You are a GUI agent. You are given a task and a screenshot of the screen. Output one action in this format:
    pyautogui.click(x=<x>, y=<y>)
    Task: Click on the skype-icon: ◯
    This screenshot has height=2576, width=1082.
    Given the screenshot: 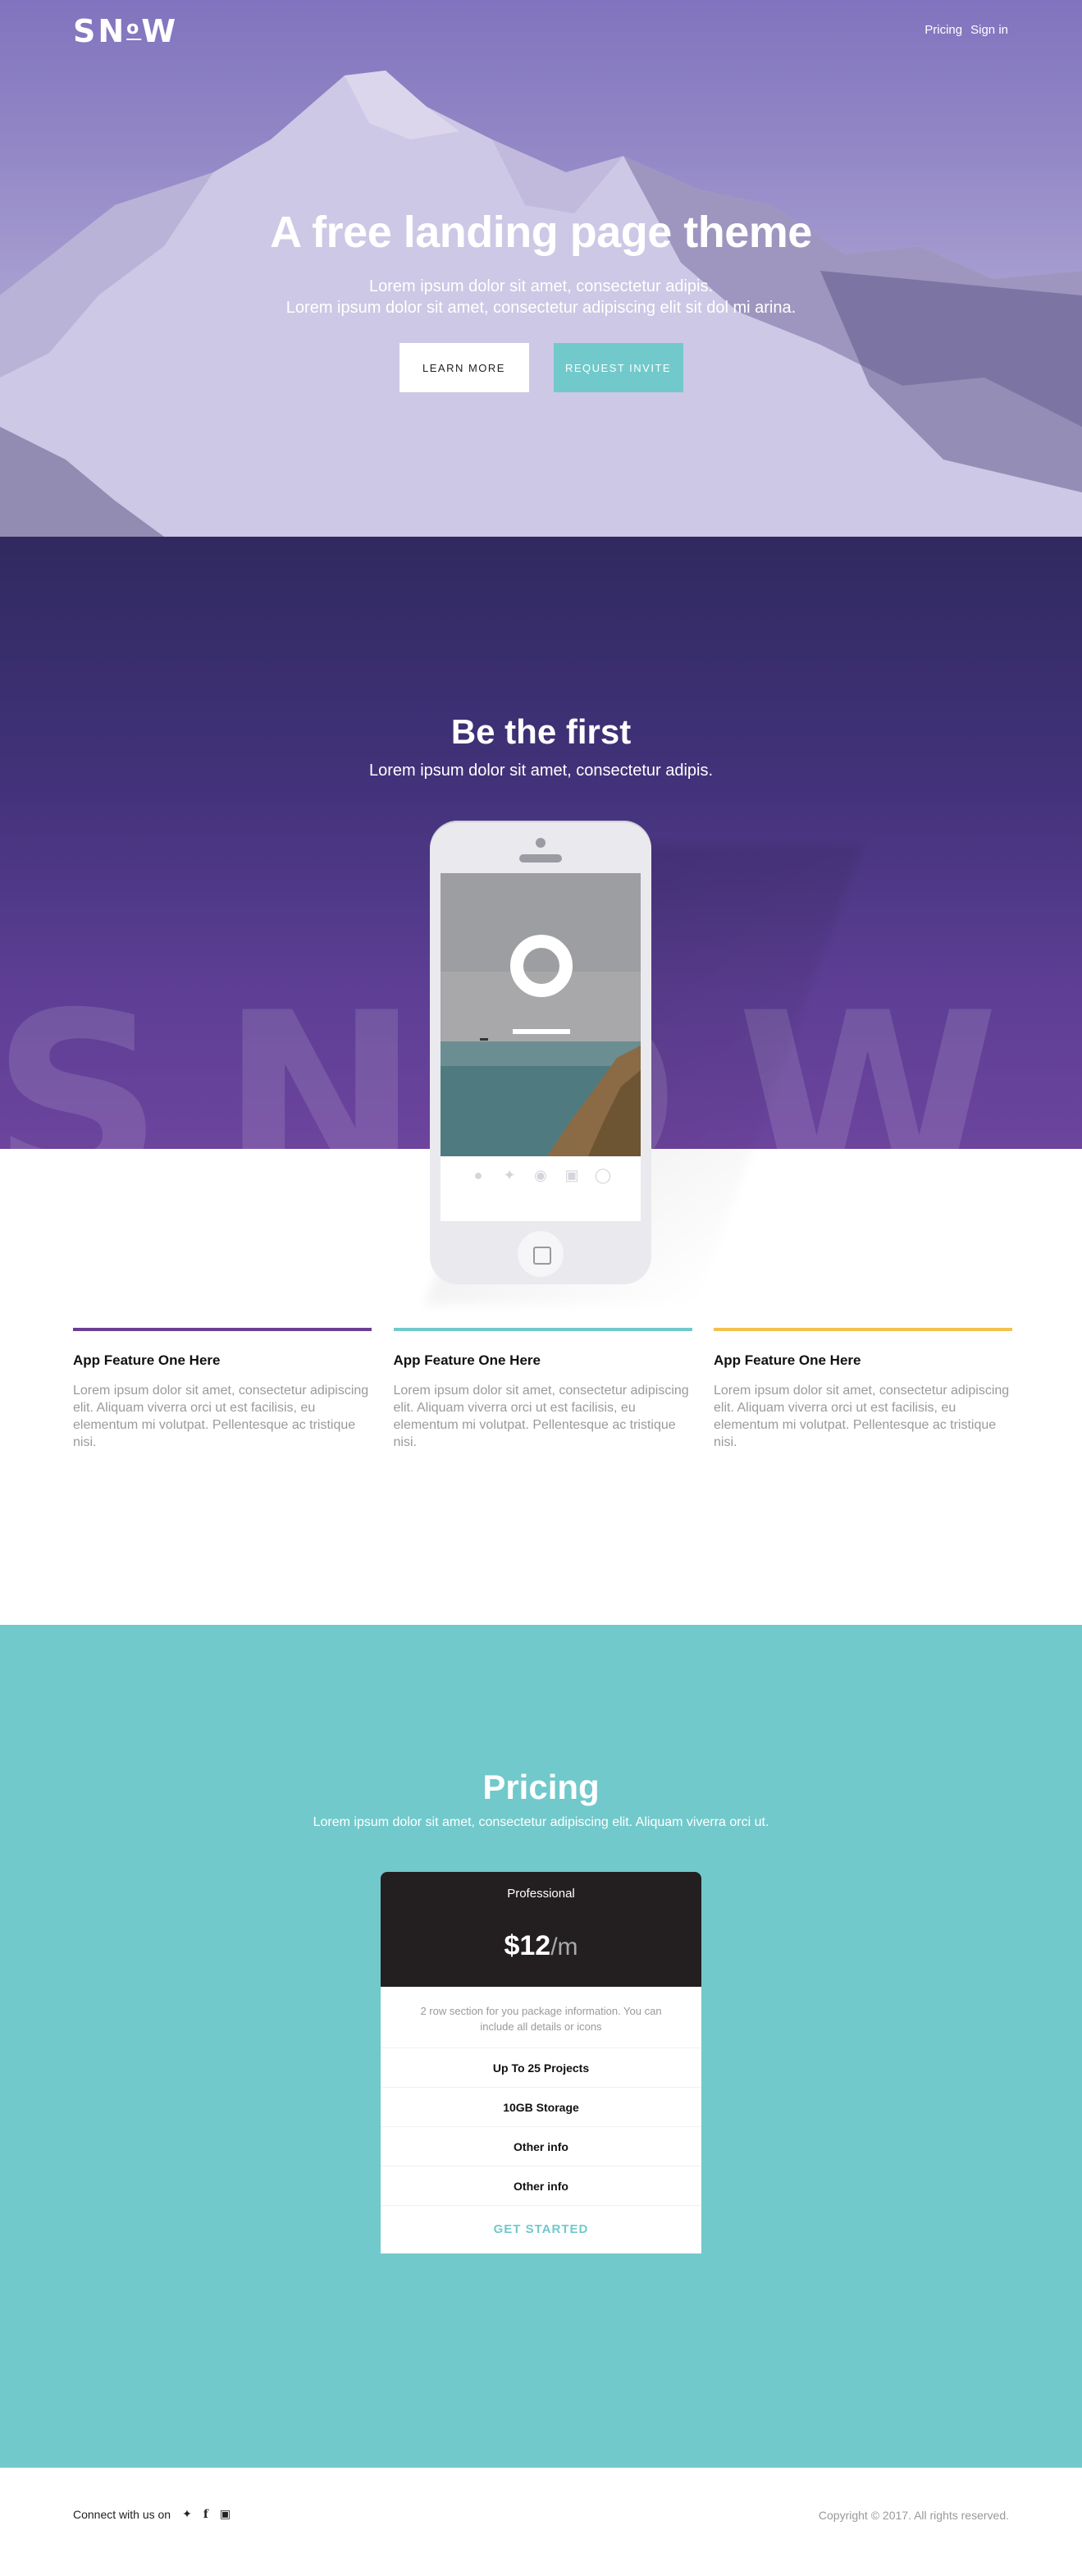 What is the action you would take?
    pyautogui.click(x=603, y=1175)
    